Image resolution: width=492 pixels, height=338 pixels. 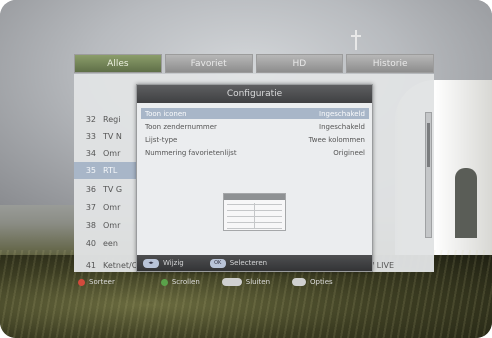 What do you see at coordinates (90, 207) in the screenshot?
I see `channel-number: 37` at bounding box center [90, 207].